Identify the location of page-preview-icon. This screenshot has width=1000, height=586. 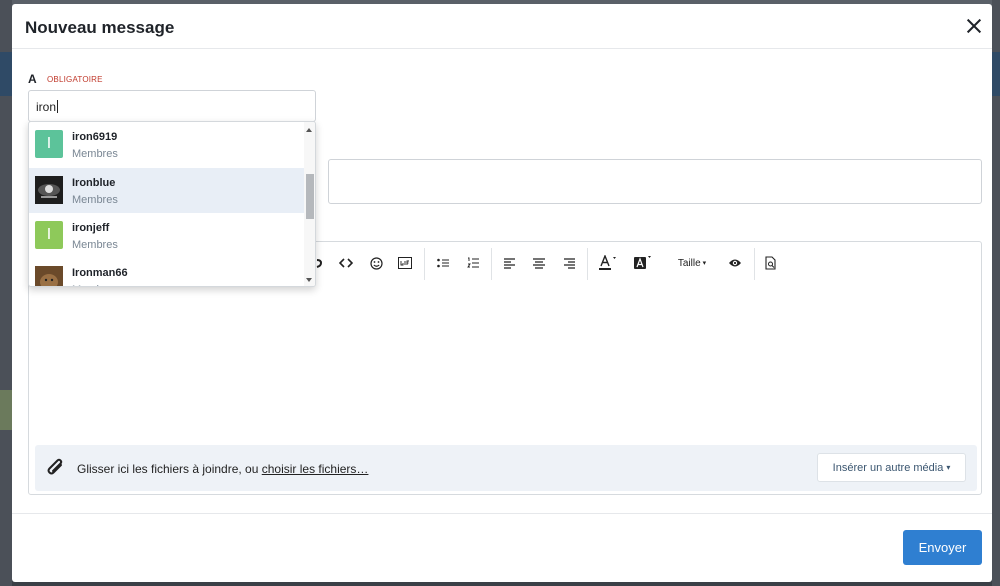
(771, 263).